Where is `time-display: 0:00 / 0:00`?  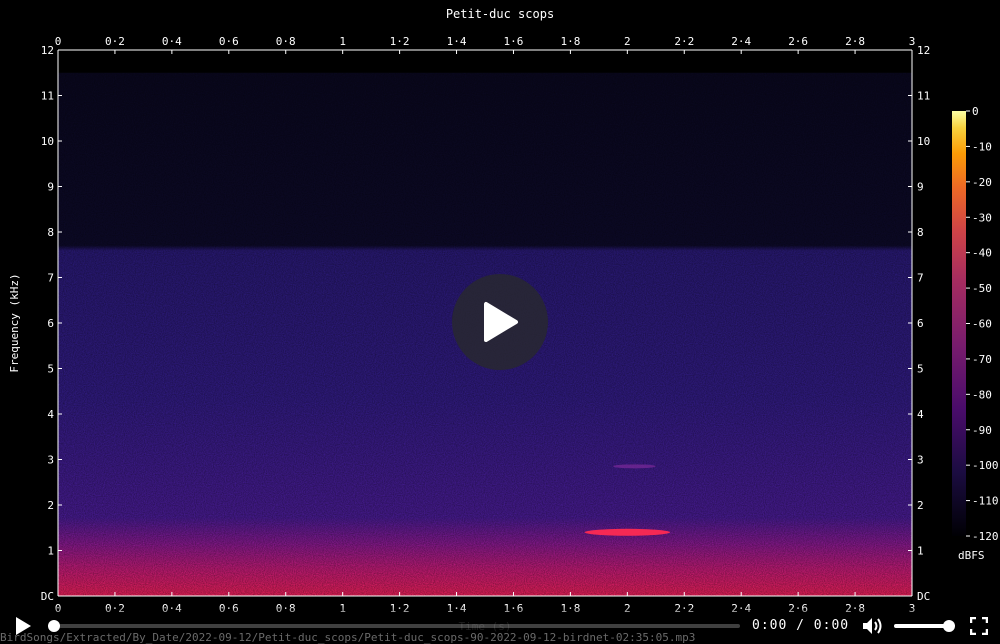 time-display: 0:00 / 0:00 is located at coordinates (800, 625).